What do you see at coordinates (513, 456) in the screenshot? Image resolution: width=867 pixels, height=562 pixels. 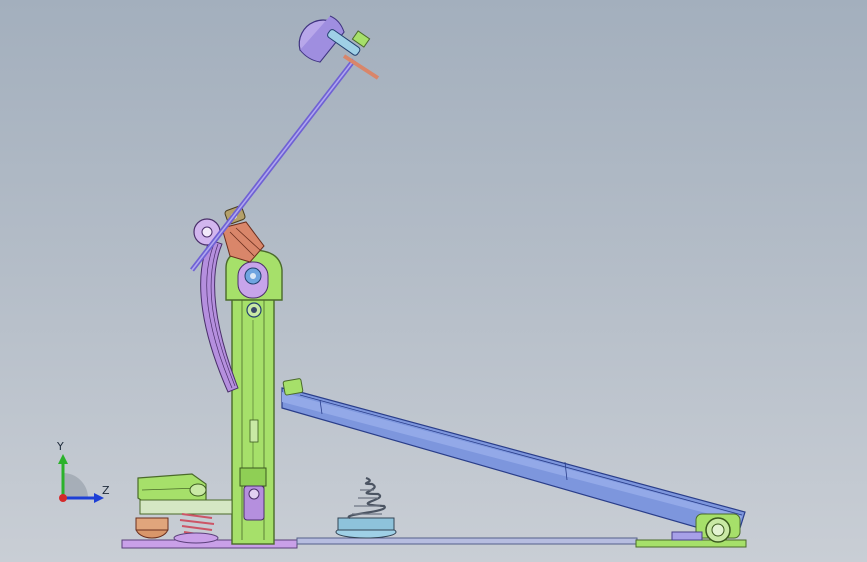 I see `footboard` at bounding box center [513, 456].